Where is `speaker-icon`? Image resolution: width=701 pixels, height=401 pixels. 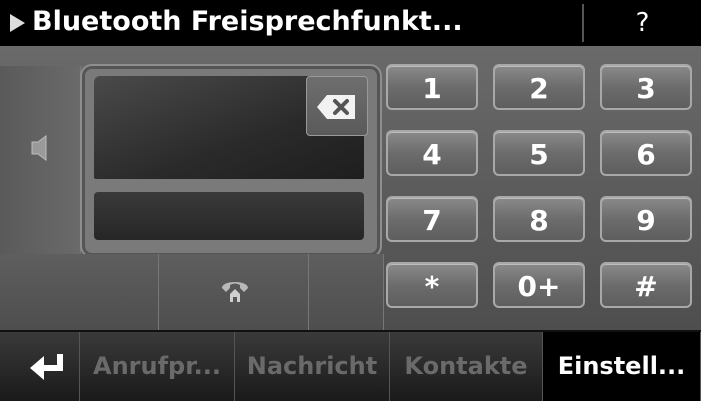 speaker-icon is located at coordinates (40, 148).